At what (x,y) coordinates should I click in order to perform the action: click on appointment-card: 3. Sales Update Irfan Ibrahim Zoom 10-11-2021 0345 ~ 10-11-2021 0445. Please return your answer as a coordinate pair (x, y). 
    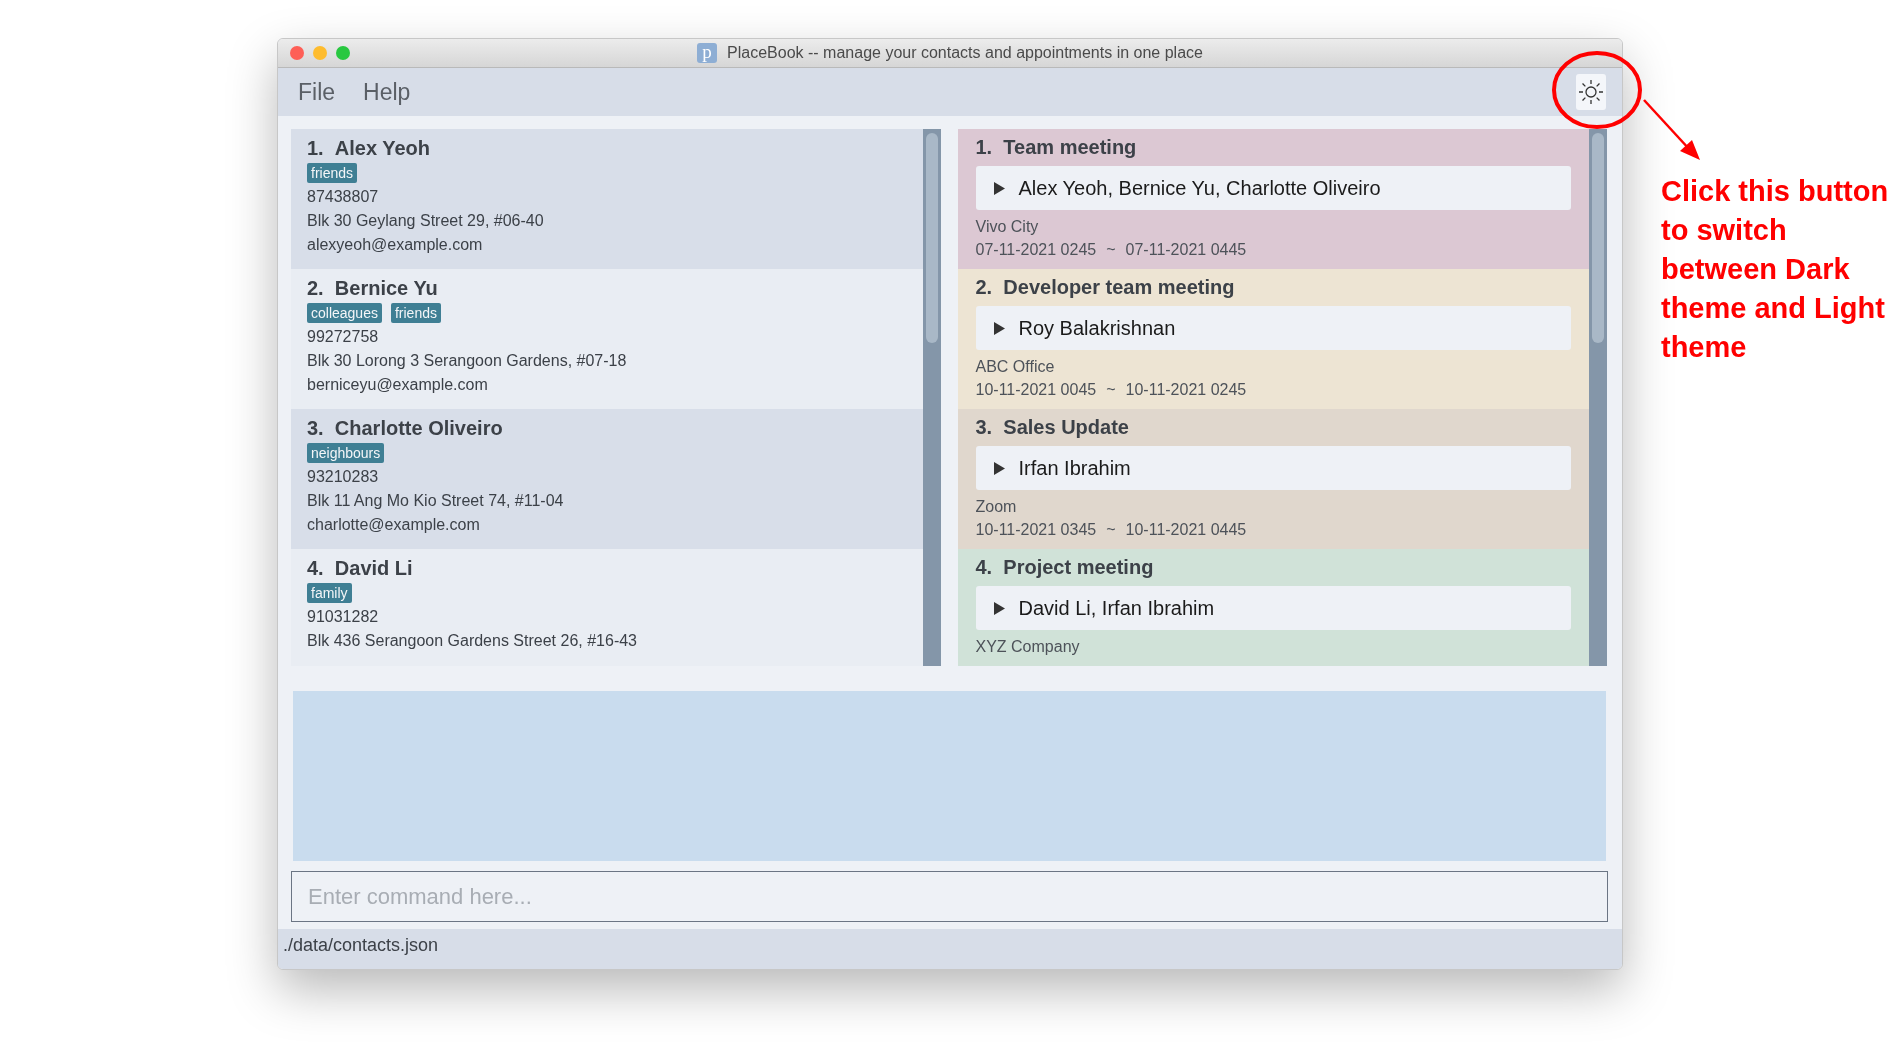
    Looking at the image, I should click on (1273, 479).